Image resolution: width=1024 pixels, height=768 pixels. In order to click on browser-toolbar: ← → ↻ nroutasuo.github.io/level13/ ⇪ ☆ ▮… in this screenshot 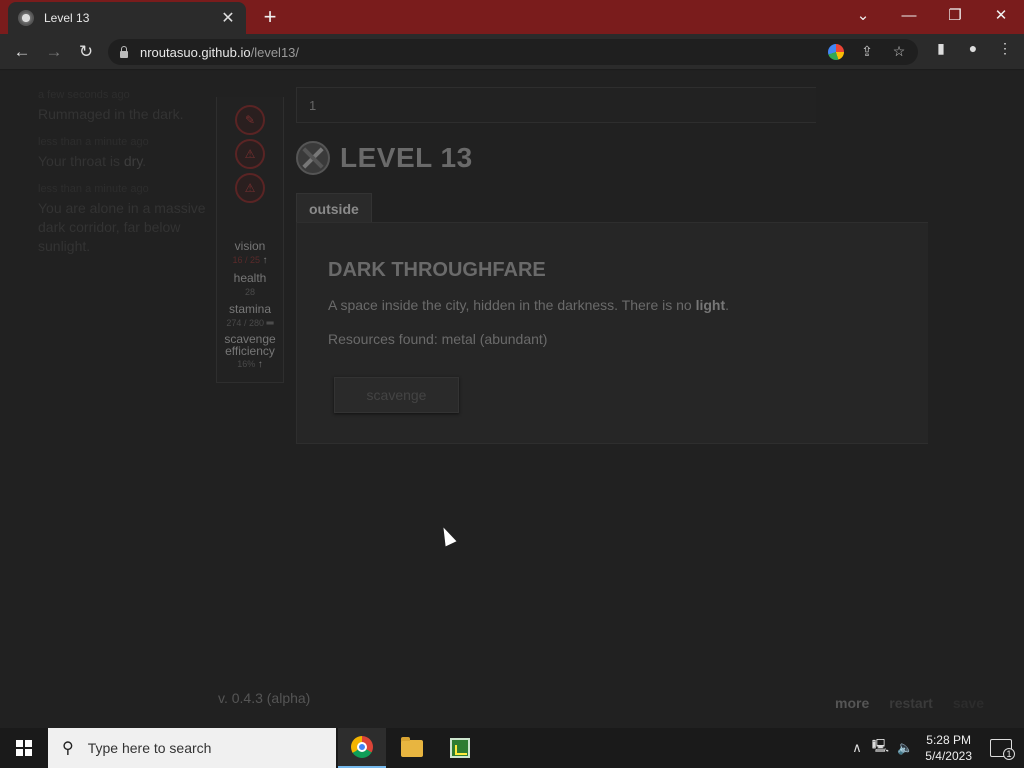, I will do `click(512, 52)`.